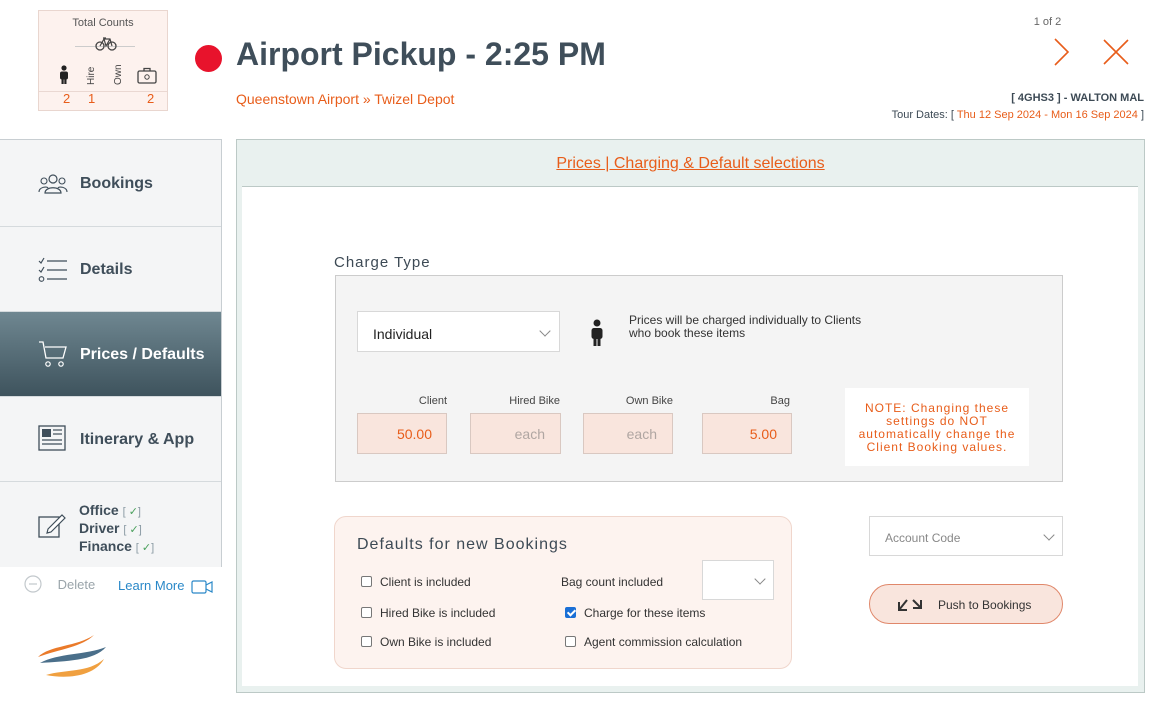  What do you see at coordinates (76, 584) in the screenshot?
I see `delete-label: Delete` at bounding box center [76, 584].